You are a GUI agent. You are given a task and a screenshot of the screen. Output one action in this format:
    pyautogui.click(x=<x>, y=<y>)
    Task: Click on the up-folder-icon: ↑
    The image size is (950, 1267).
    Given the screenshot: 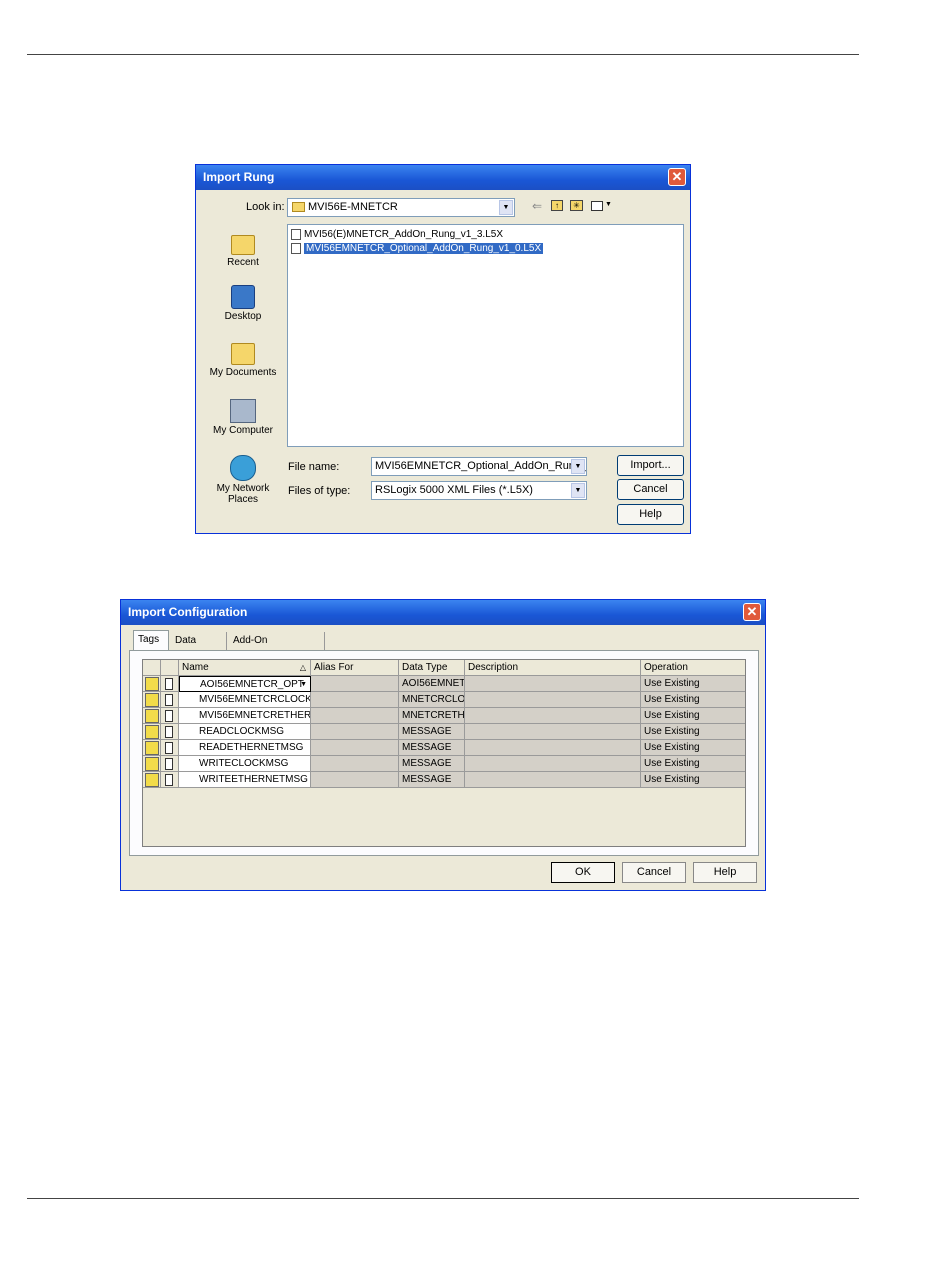 What is the action you would take?
    pyautogui.click(x=557, y=205)
    